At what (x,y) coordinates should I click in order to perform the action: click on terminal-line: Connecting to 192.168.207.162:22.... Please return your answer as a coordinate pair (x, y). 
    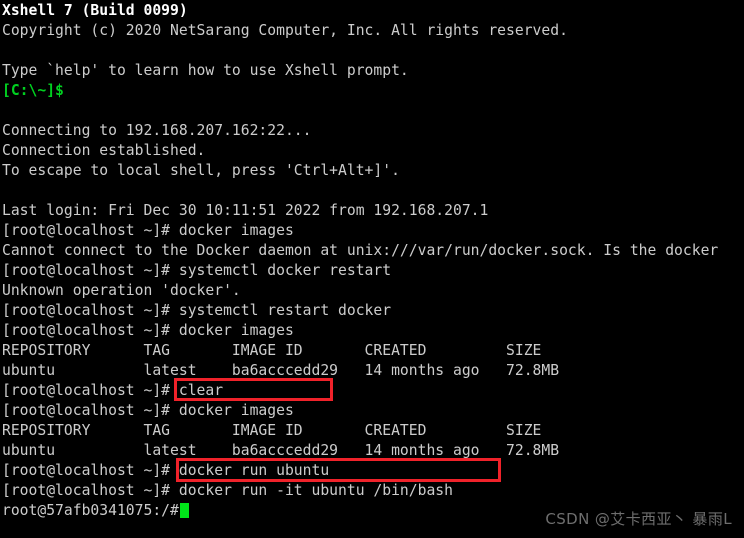
    Looking at the image, I should click on (157, 130).